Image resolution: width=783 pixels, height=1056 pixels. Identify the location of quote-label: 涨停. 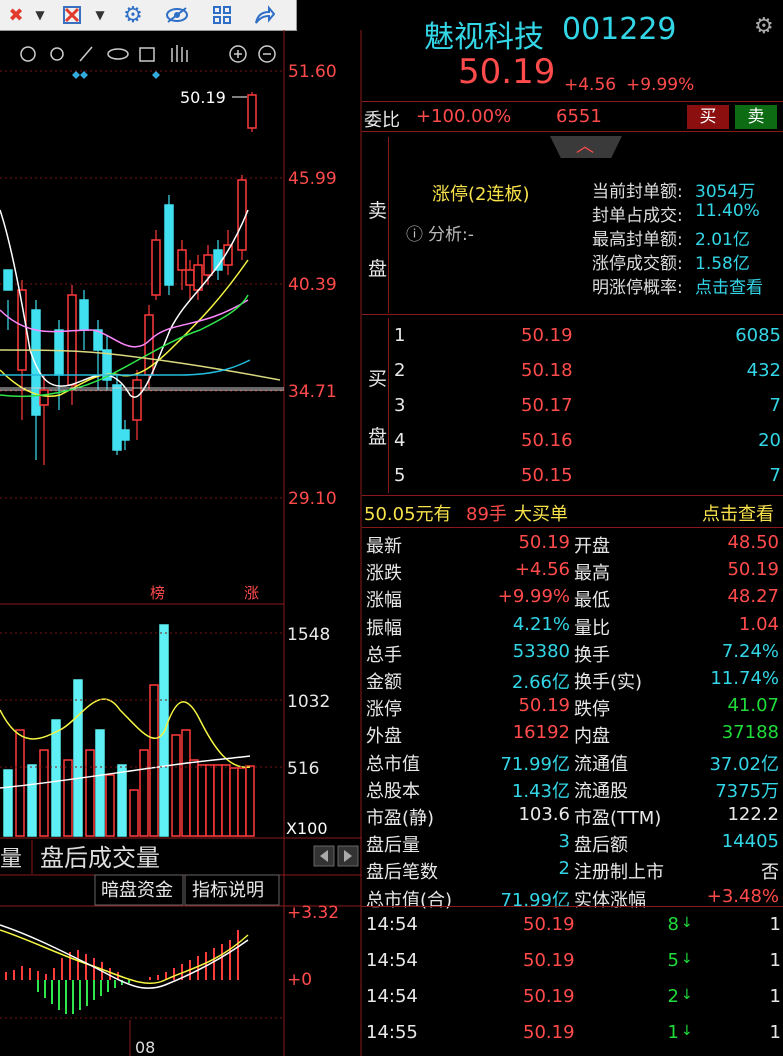
(384, 710).